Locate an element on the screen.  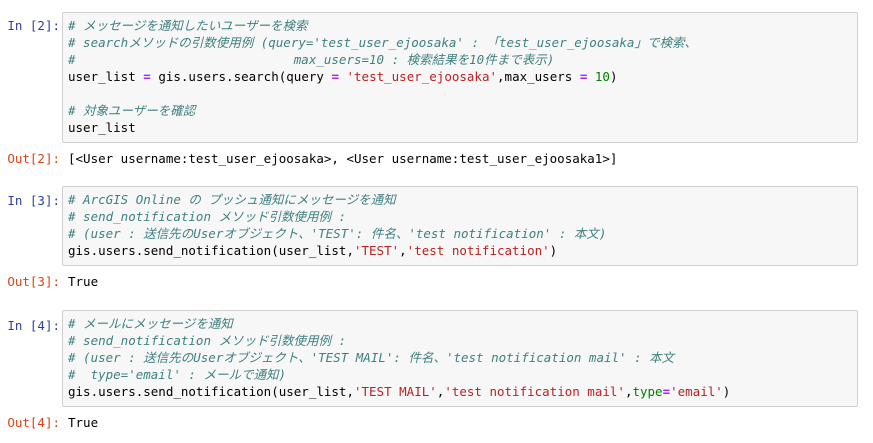
output-prompt: Out[4]: is located at coordinates (33, 422).